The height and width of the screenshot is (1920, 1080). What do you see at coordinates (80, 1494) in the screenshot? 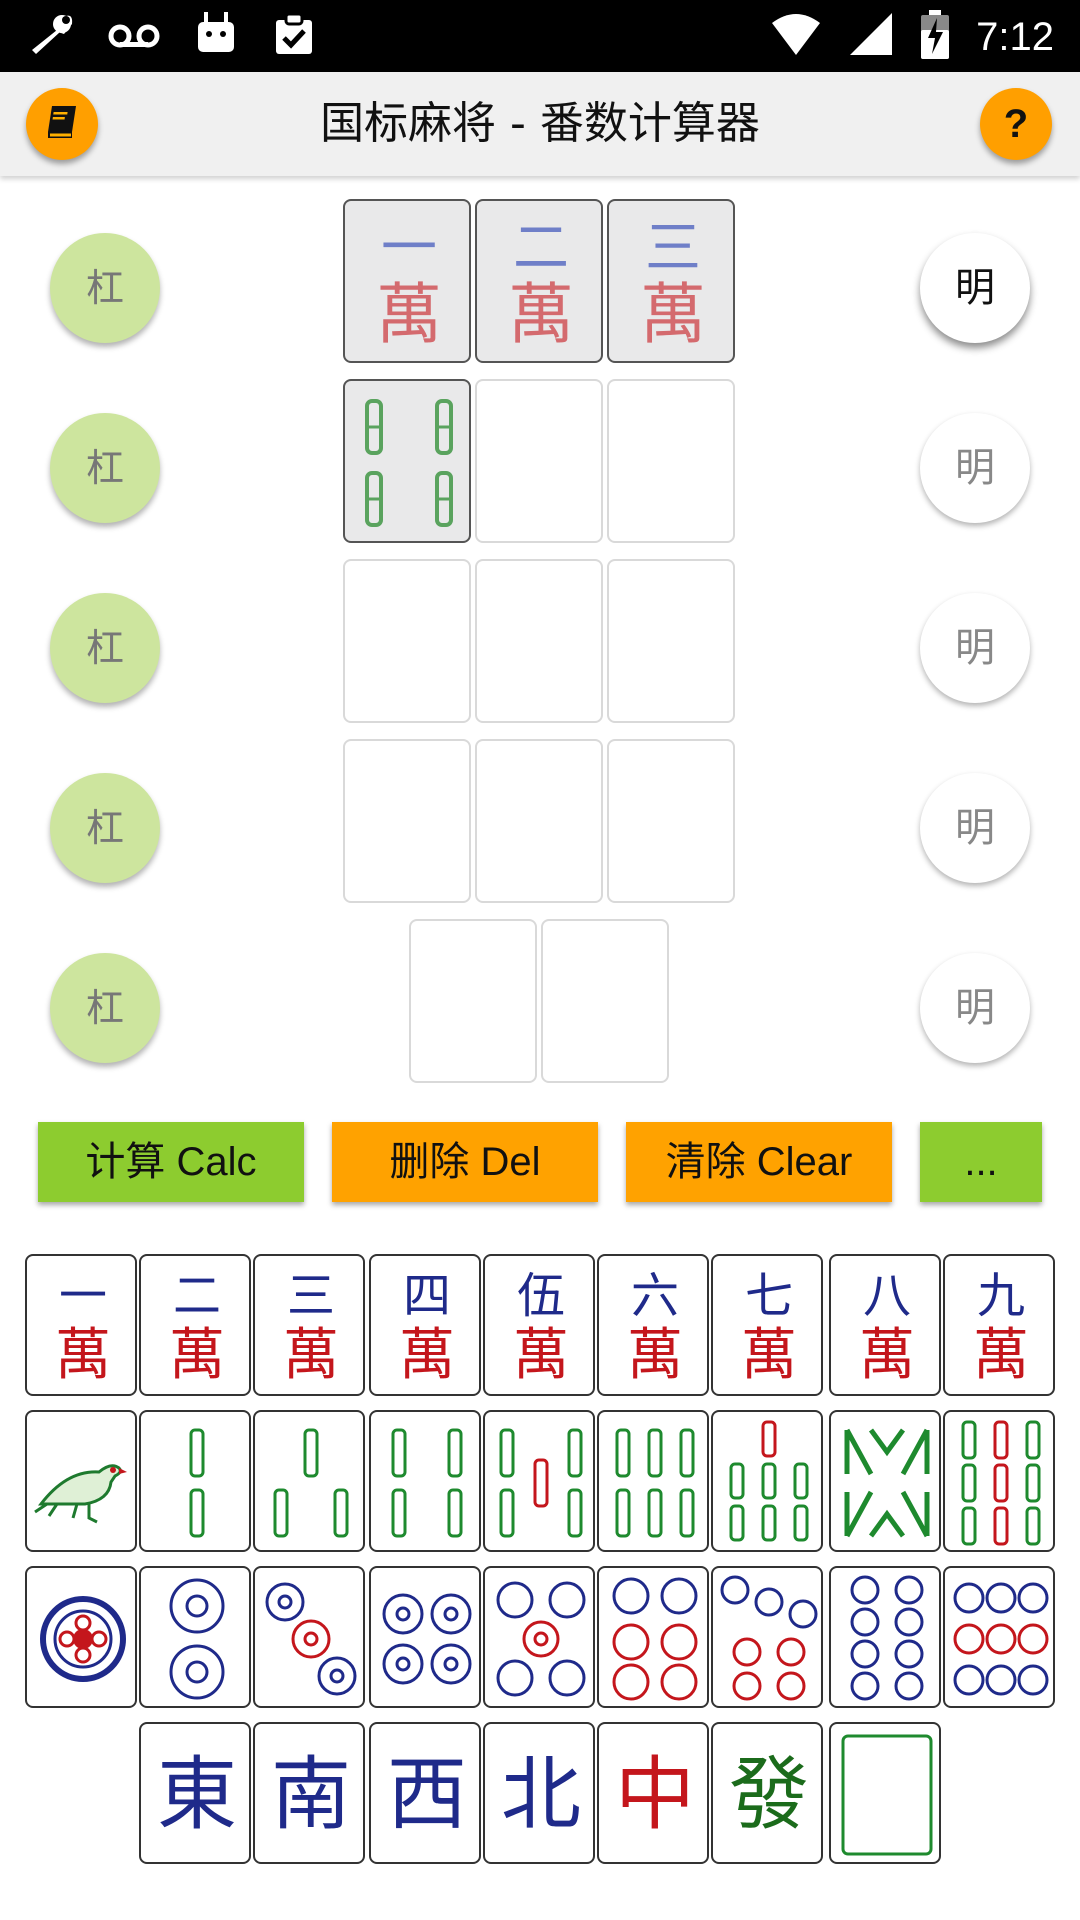
I see `bird-icon` at bounding box center [80, 1494].